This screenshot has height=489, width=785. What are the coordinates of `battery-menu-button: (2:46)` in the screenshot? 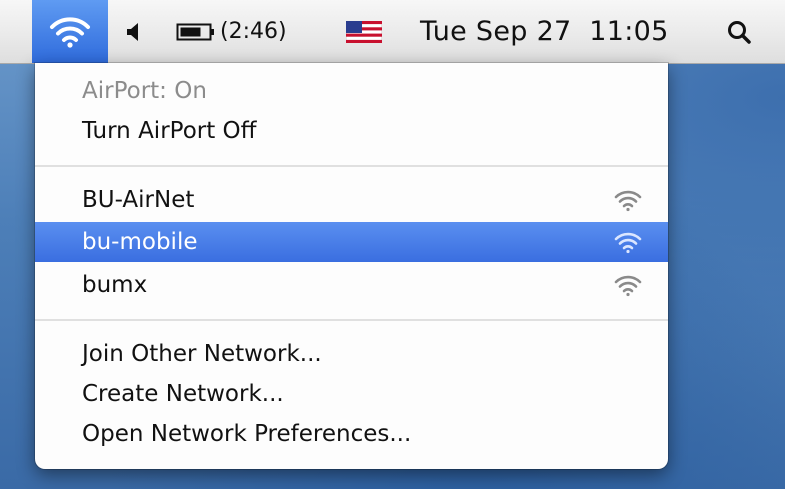 It's located at (231, 31).